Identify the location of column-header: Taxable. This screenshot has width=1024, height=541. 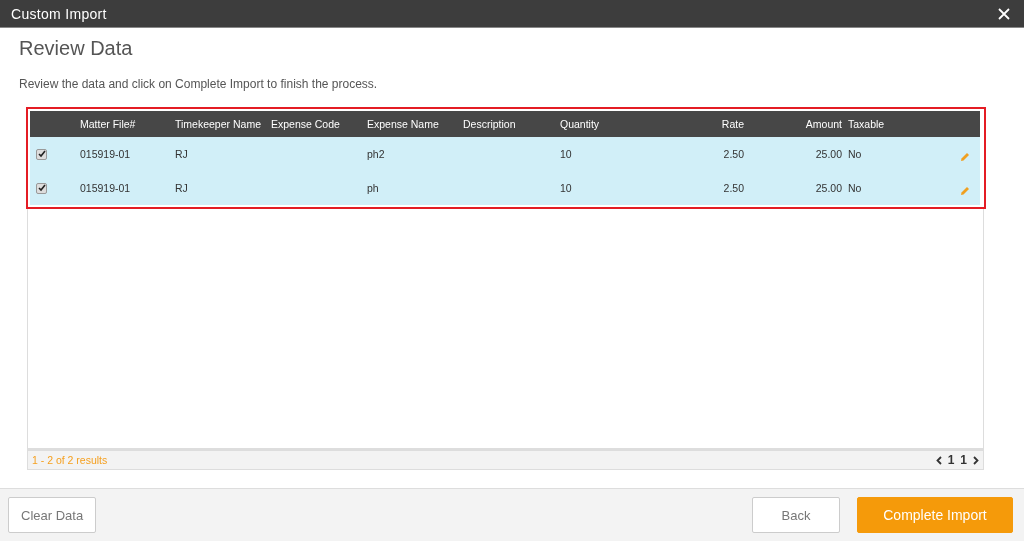
(894, 124).